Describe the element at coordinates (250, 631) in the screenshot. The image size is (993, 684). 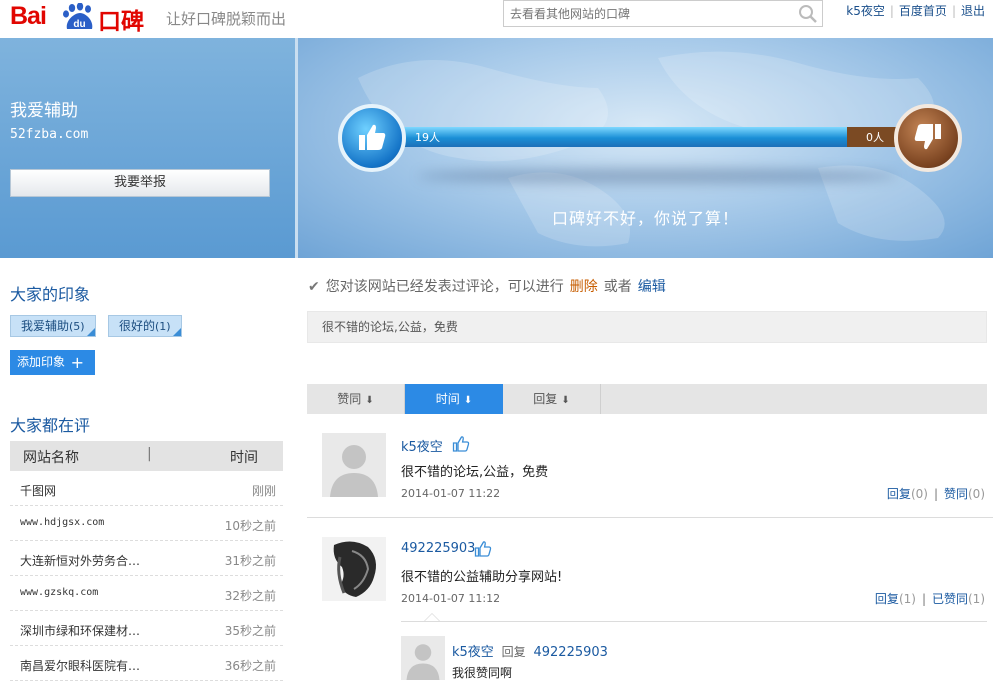
I see `ranking-time: 35秒之前` at that location.